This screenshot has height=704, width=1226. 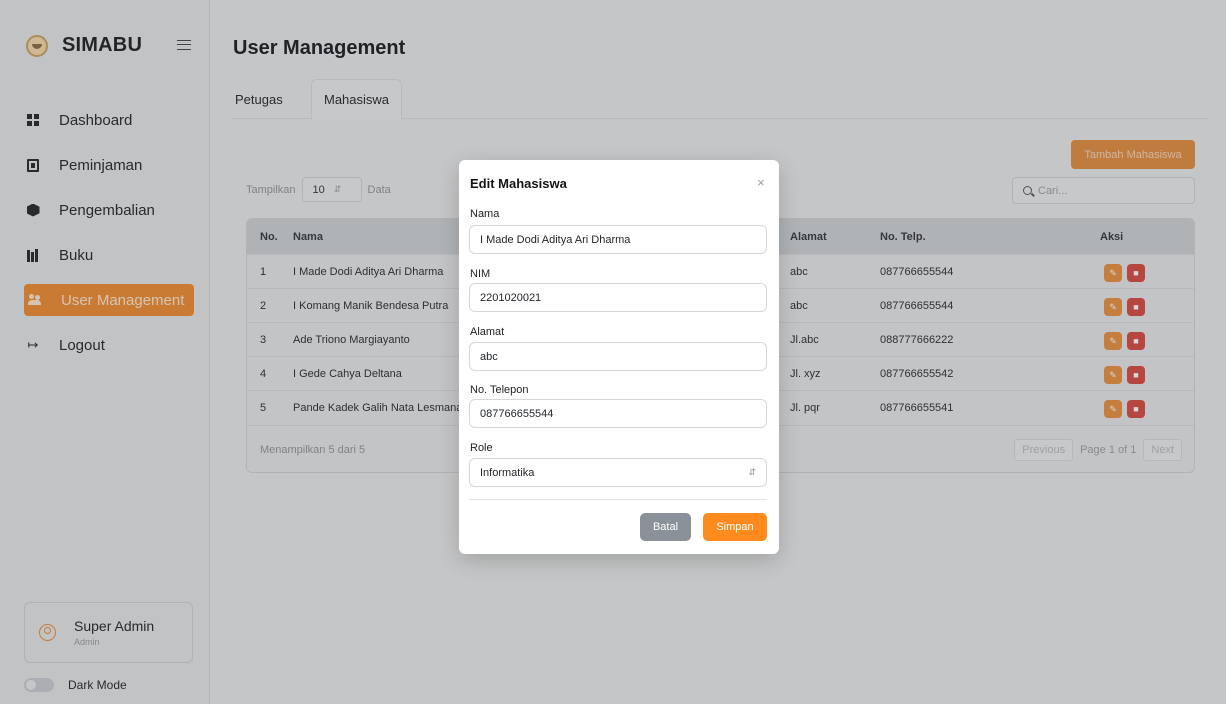 What do you see at coordinates (480, 274) in the screenshot?
I see `nim-label: NIM` at bounding box center [480, 274].